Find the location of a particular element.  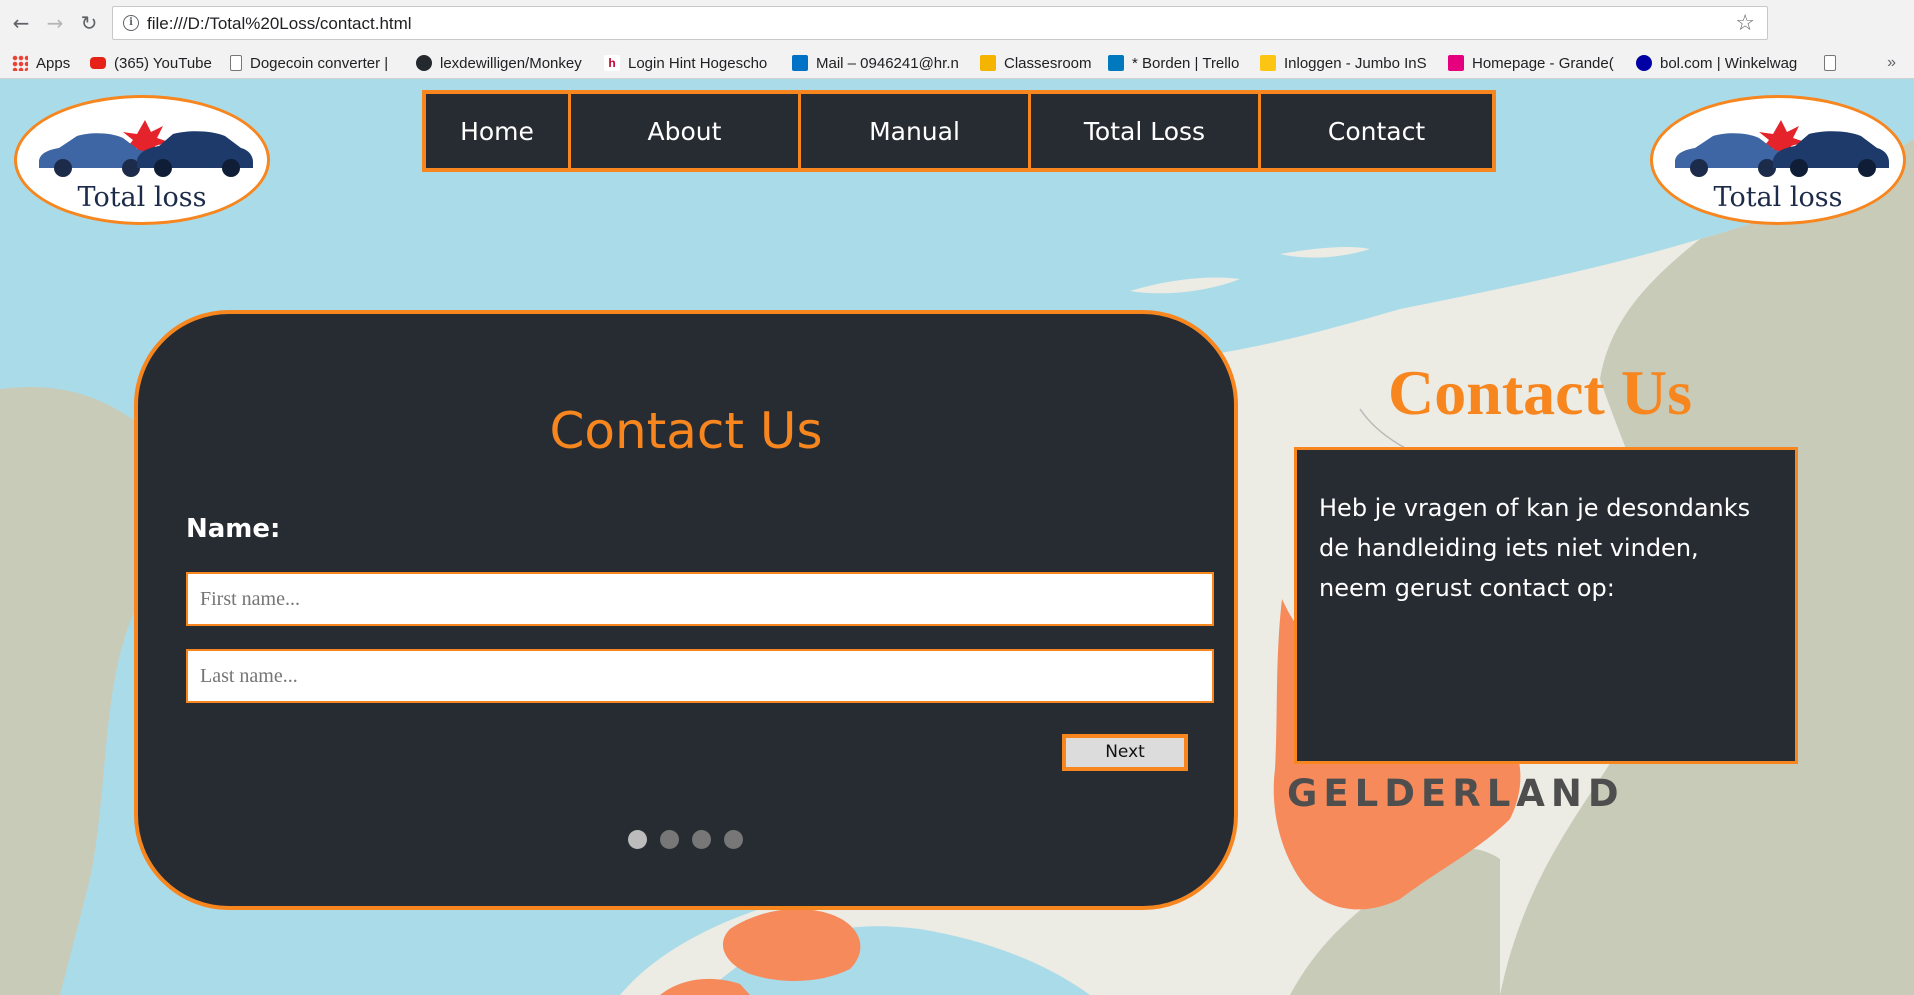

bookmark-label: Dogecoin converter | is located at coordinates (319, 63).